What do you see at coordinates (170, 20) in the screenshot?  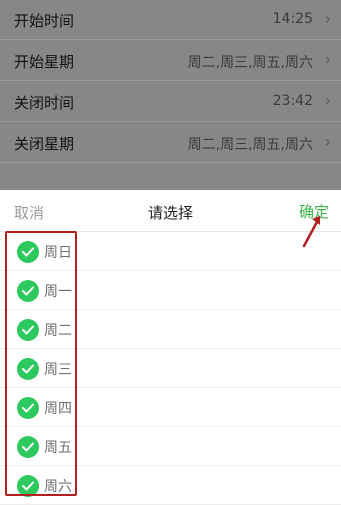 I see `start-time-row: 开始时间 14:25 ›` at bounding box center [170, 20].